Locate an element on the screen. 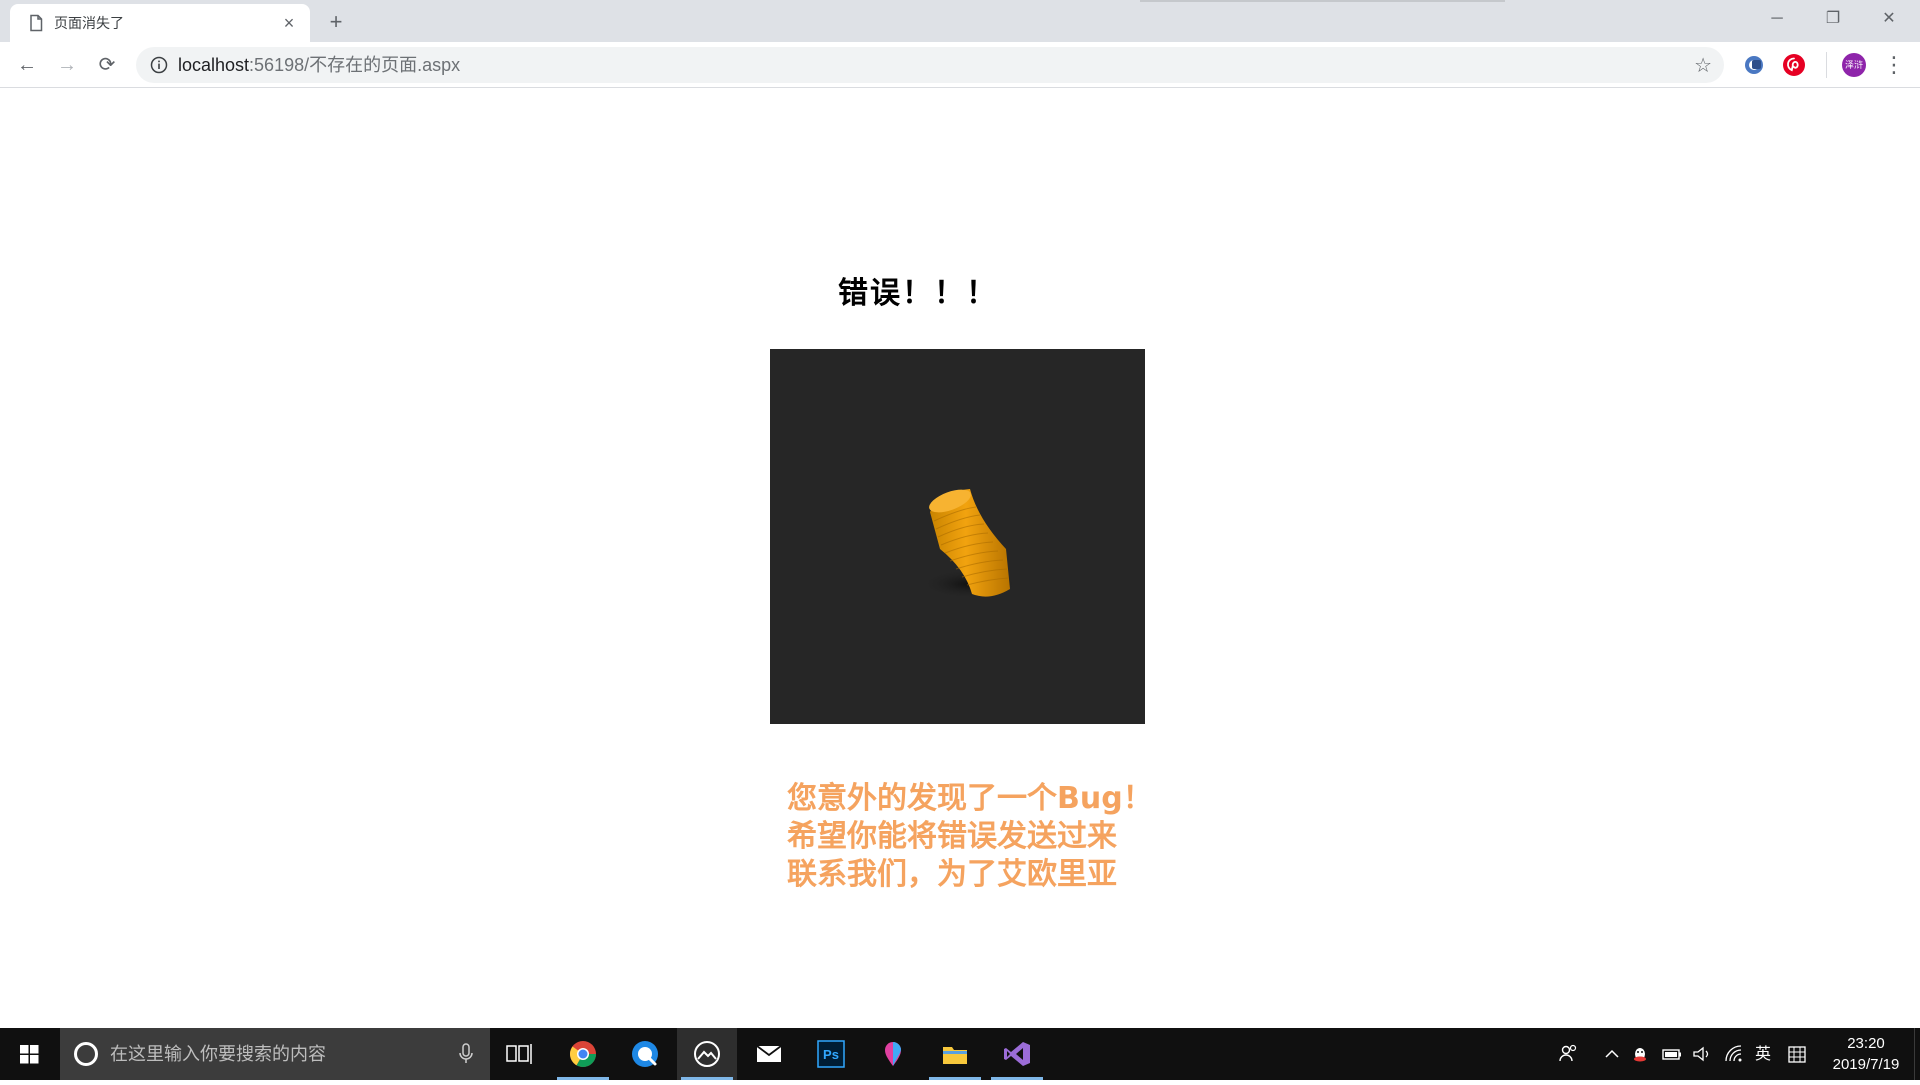 This screenshot has height=1085, width=1920. page-heading: 错误！！！ is located at coordinates (918, 293).